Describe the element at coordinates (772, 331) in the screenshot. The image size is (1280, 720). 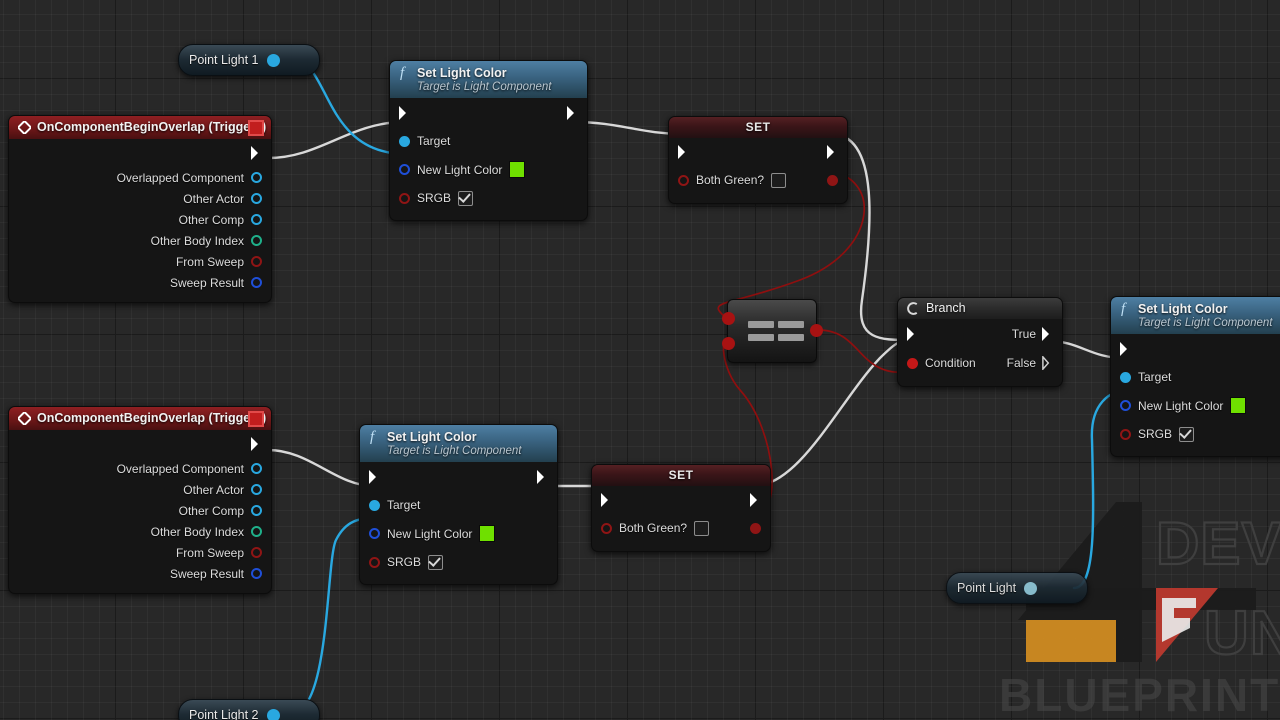
I see `node-equality-compare` at that location.